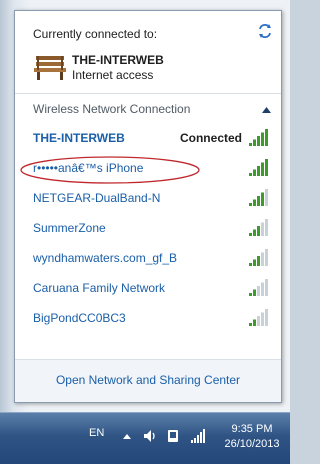 This screenshot has width=320, height=464. Describe the element at coordinates (79, 138) in the screenshot. I see `network-ssid: THE-INTERWEB` at that location.